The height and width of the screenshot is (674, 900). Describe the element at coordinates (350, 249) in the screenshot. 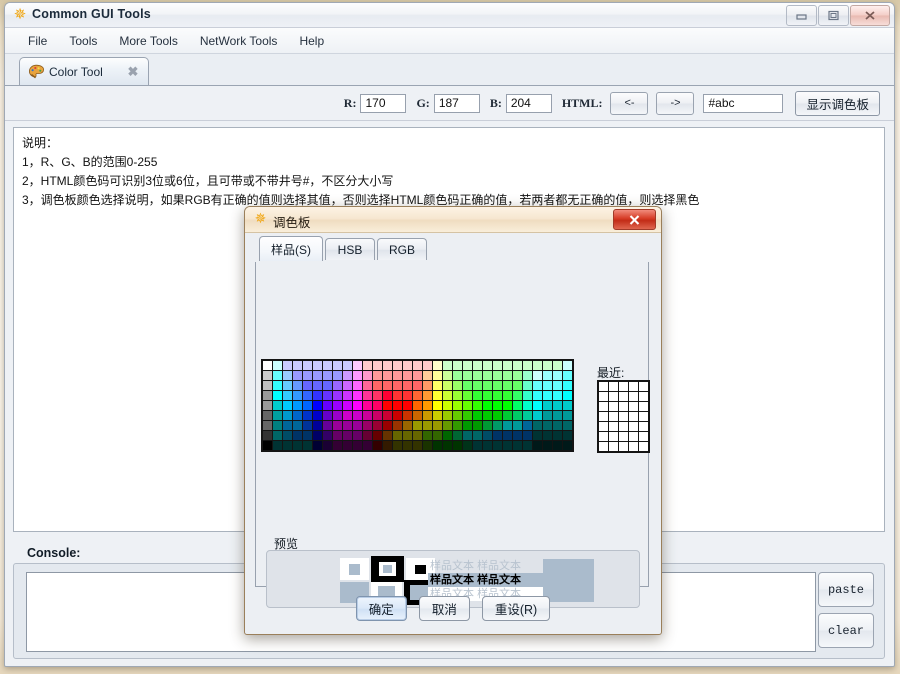

I see `tab-hsb: HSB` at that location.